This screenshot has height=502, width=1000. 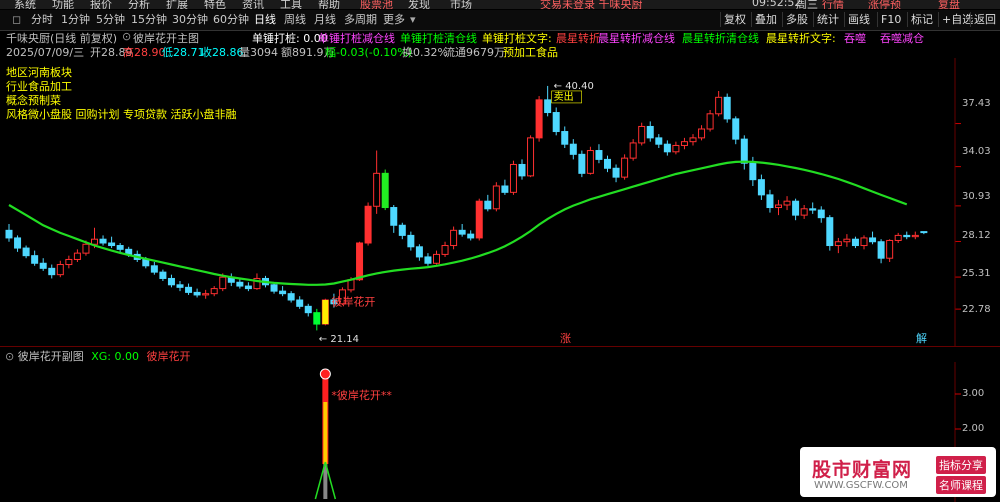 What do you see at coordinates (295, 20) in the screenshot?
I see `tab-period-weekly: 周线` at bounding box center [295, 20].